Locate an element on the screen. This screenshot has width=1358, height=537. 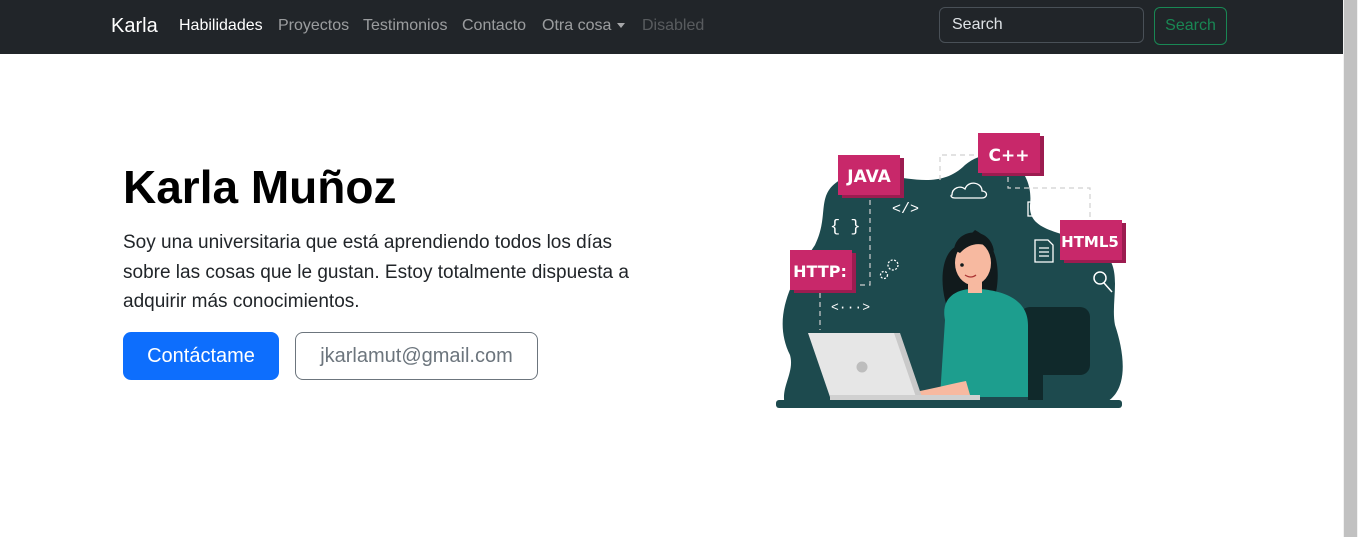
nav-dropdown-label: Otra cosa is located at coordinates (577, 25).